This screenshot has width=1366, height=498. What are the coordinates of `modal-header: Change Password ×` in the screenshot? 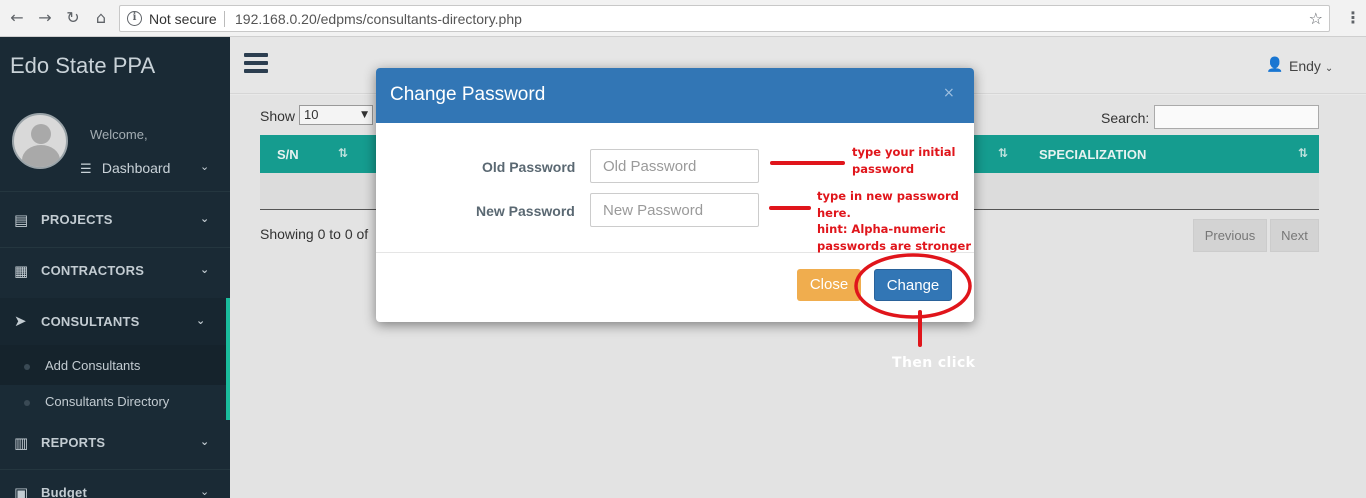 It's located at (675, 95).